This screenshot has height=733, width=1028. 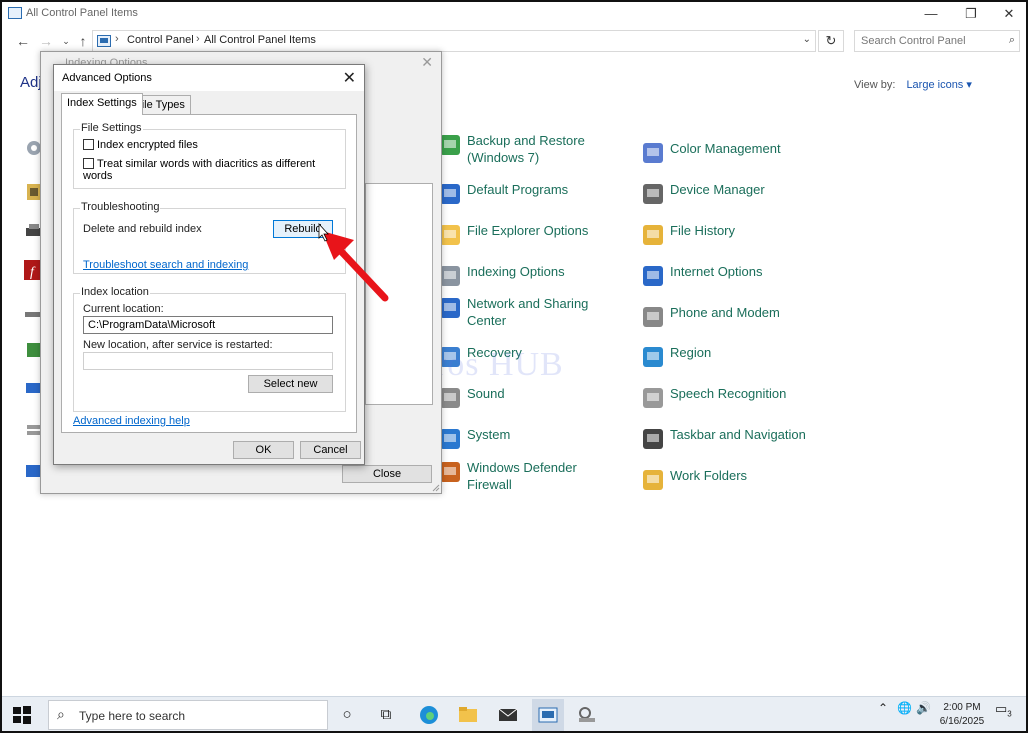 What do you see at coordinates (653, 153) in the screenshot?
I see `color-management-icon` at bounding box center [653, 153].